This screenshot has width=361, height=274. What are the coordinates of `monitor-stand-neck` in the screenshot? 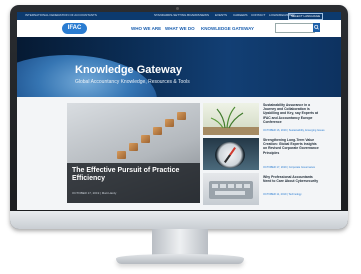 It's located at (180, 242).